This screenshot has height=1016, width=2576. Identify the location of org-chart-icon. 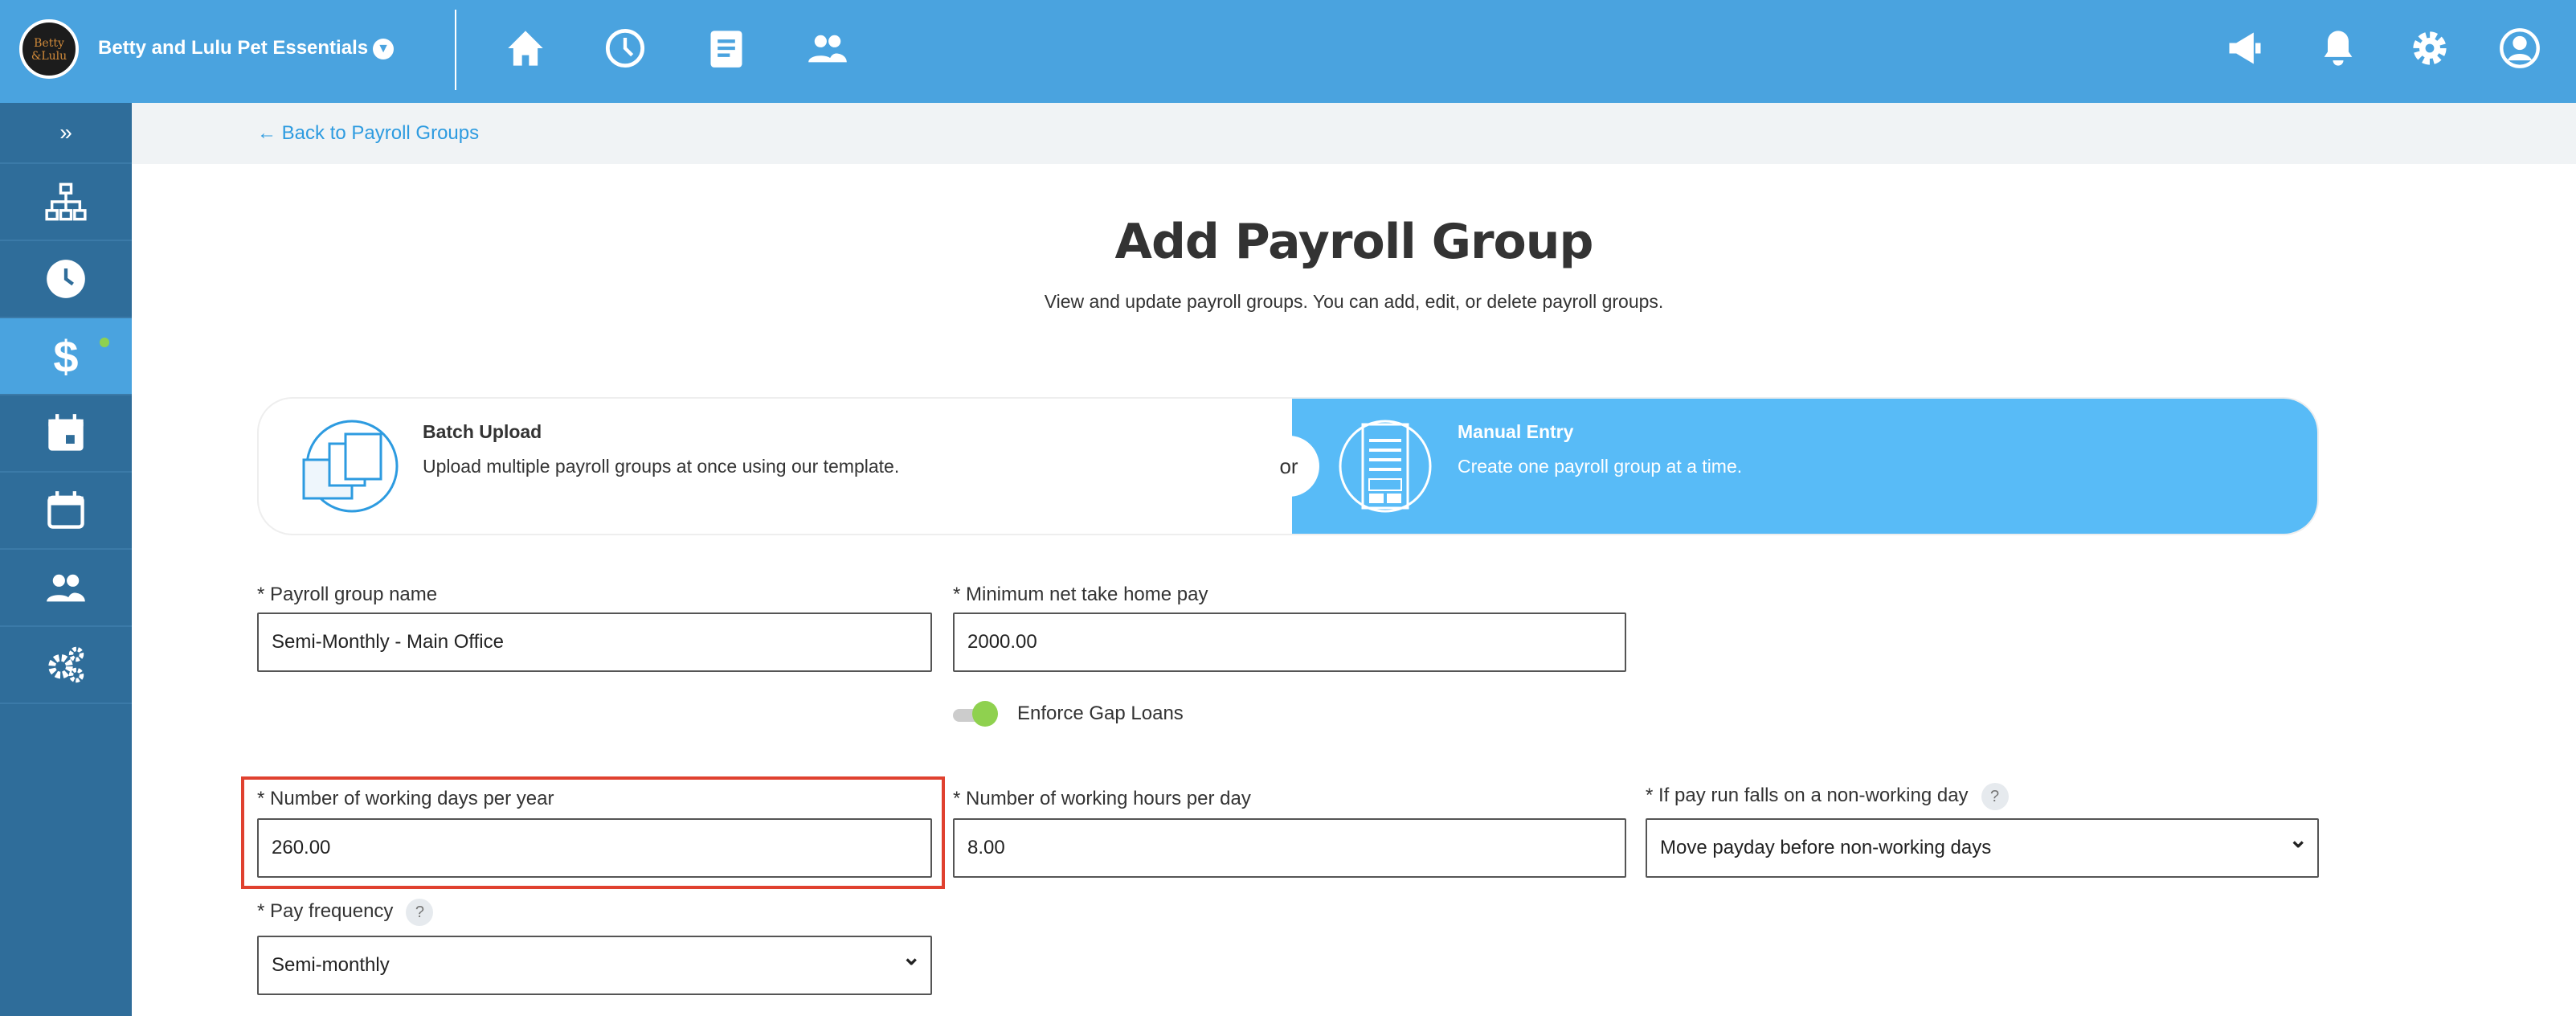
(66, 201).